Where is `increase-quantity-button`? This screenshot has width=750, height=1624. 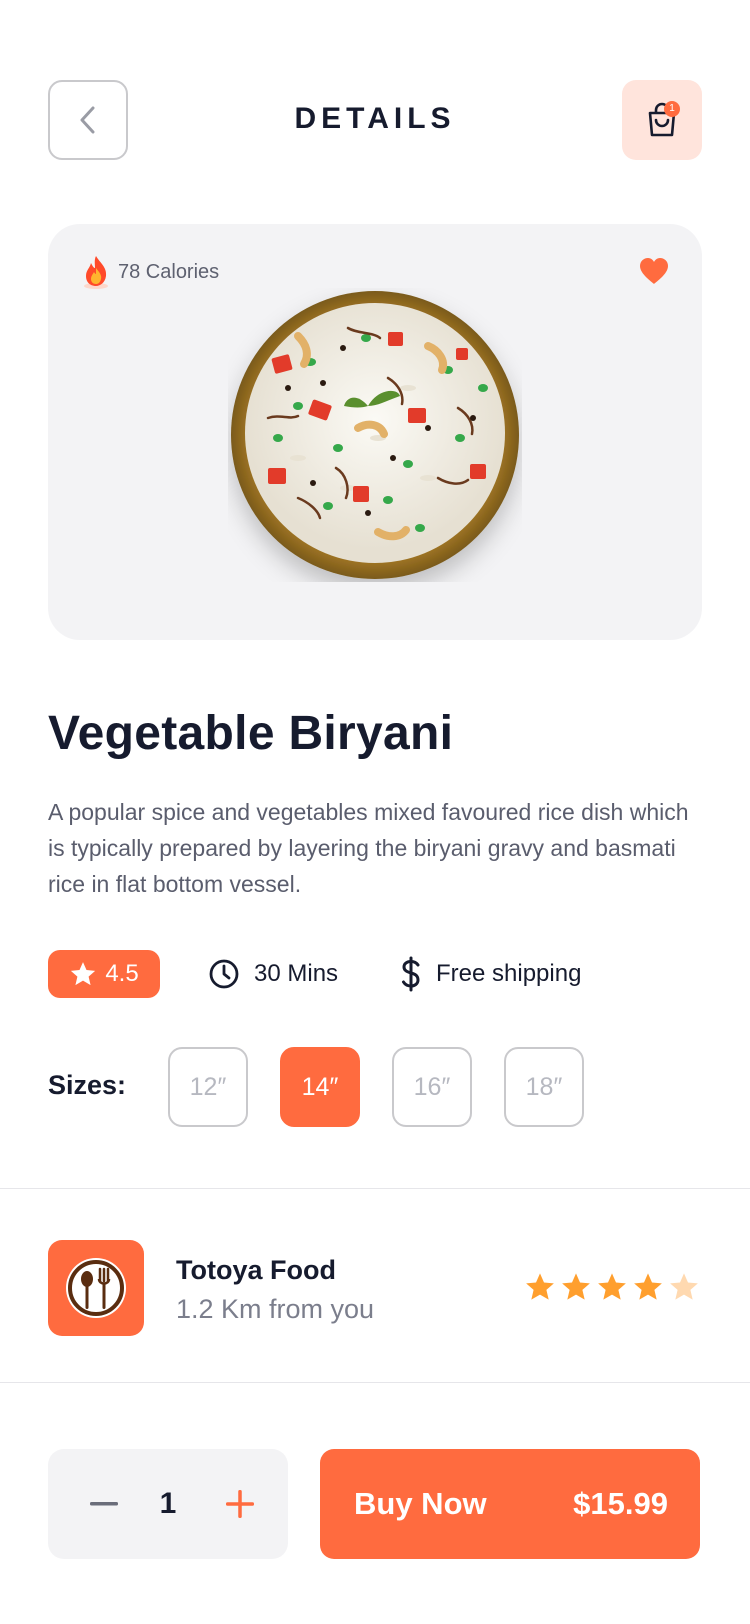
increase-quantity-button is located at coordinates (240, 1504).